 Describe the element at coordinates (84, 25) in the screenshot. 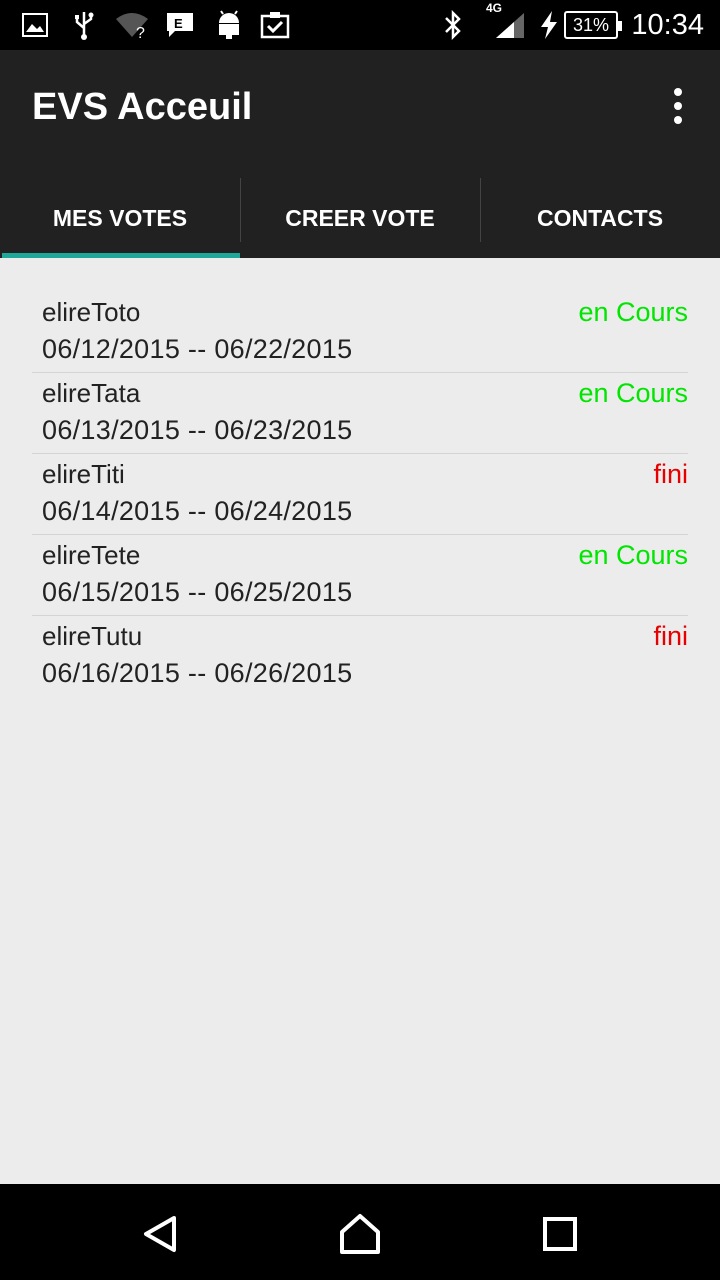

I see `usb-icon` at that location.